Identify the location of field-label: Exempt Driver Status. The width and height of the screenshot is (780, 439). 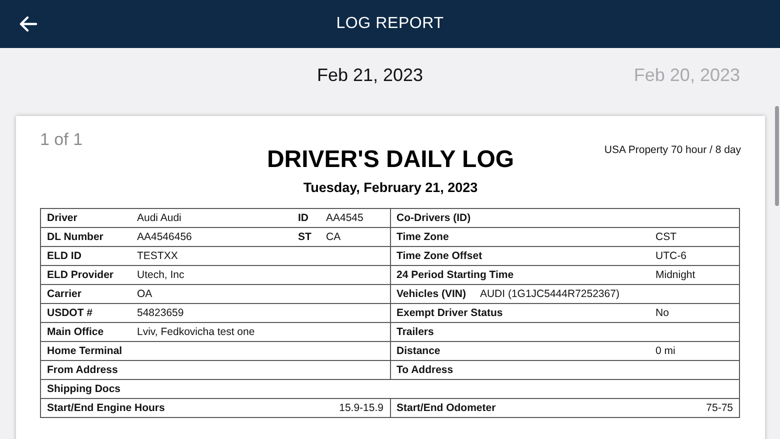
(450, 313).